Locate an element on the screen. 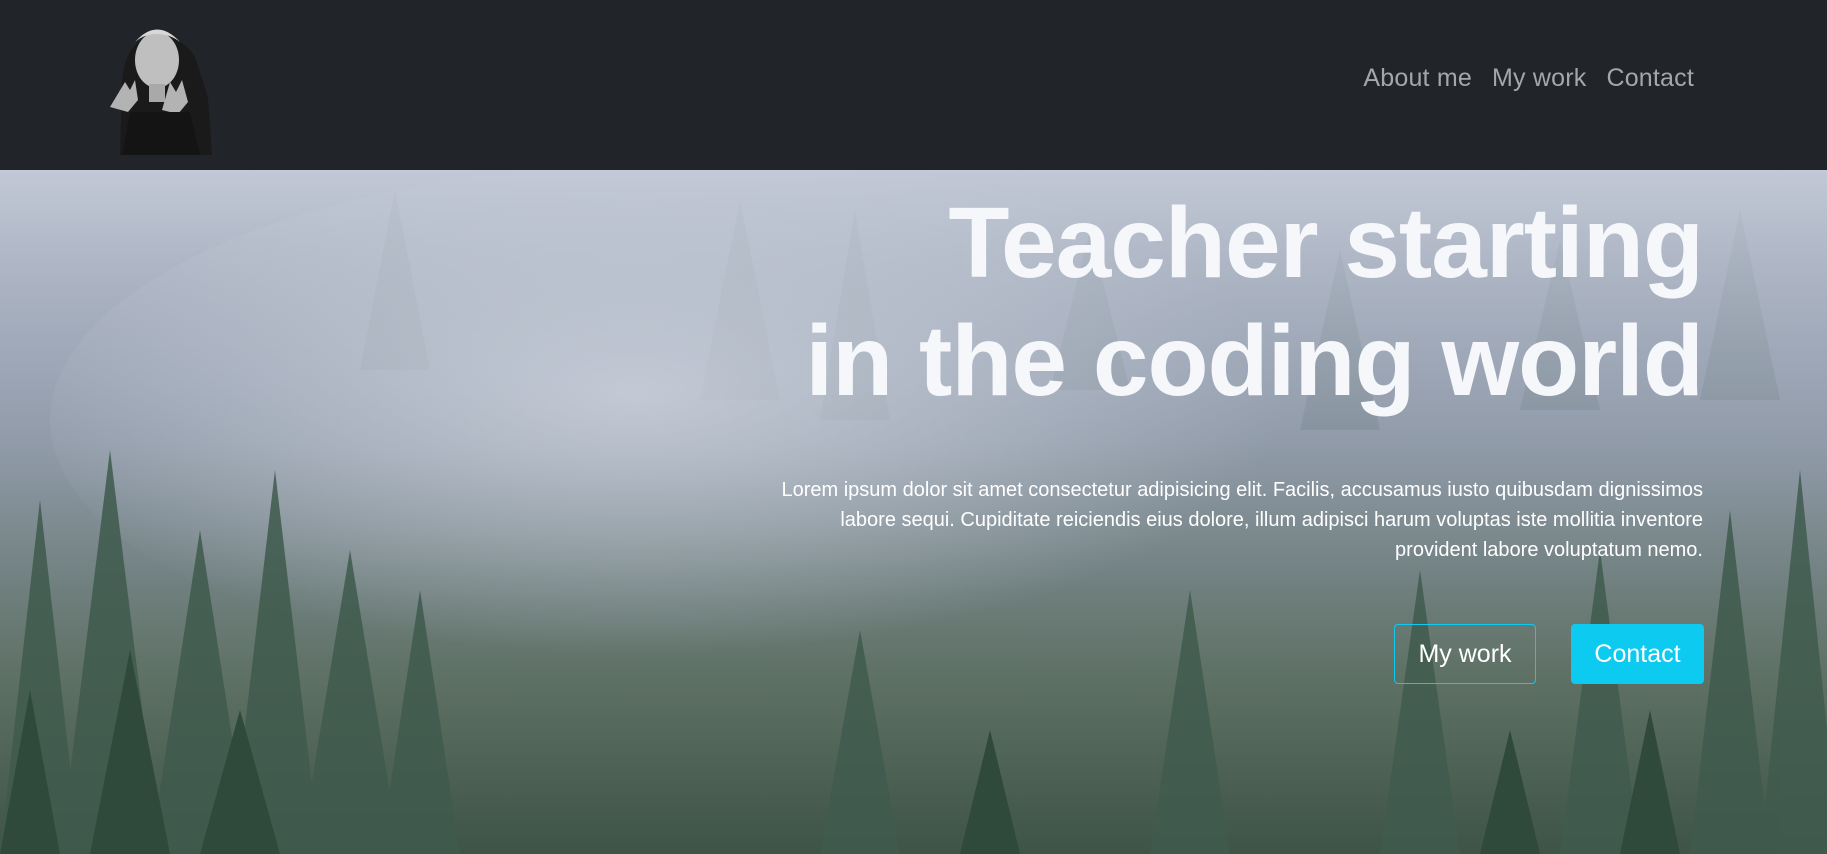  hero-title-line-2: in the coding world is located at coordinates (1254, 361).